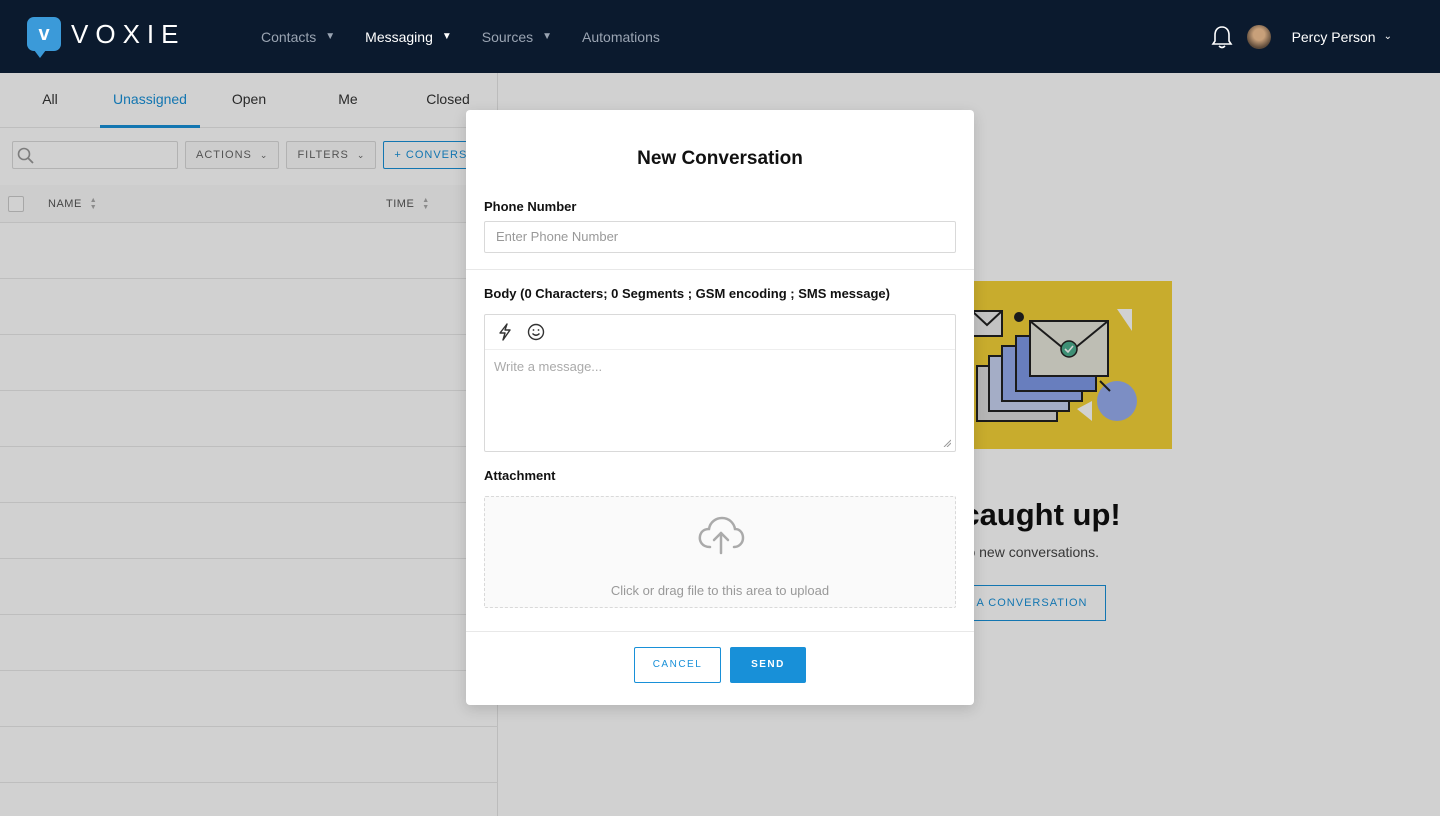 The height and width of the screenshot is (816, 1440). I want to click on nav-item-sources: Sources ▼, so click(517, 37).